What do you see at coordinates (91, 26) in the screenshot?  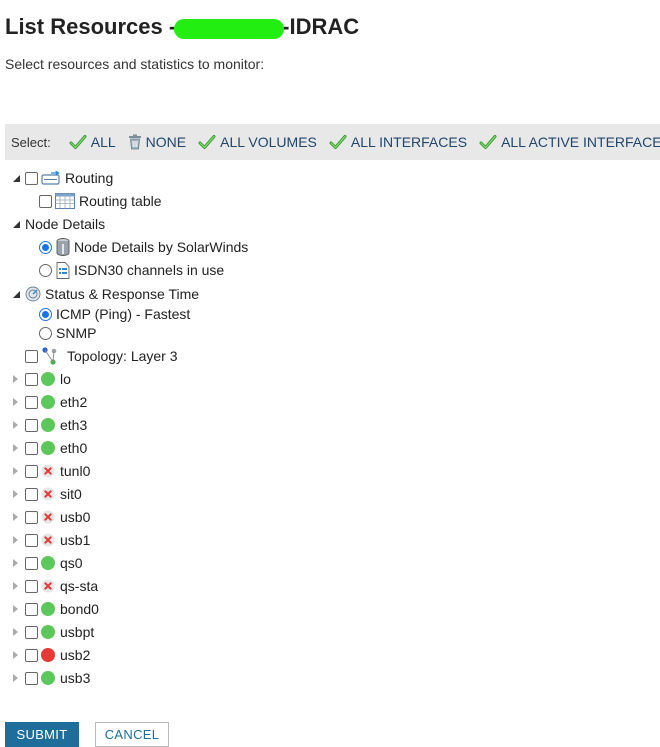 I see `title-prefix: List Resources -` at bounding box center [91, 26].